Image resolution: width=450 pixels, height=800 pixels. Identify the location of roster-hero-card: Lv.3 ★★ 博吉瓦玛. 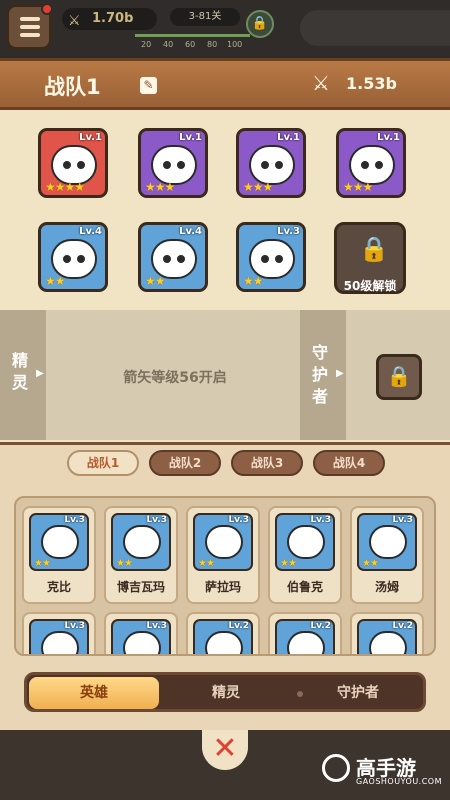
(141, 555).